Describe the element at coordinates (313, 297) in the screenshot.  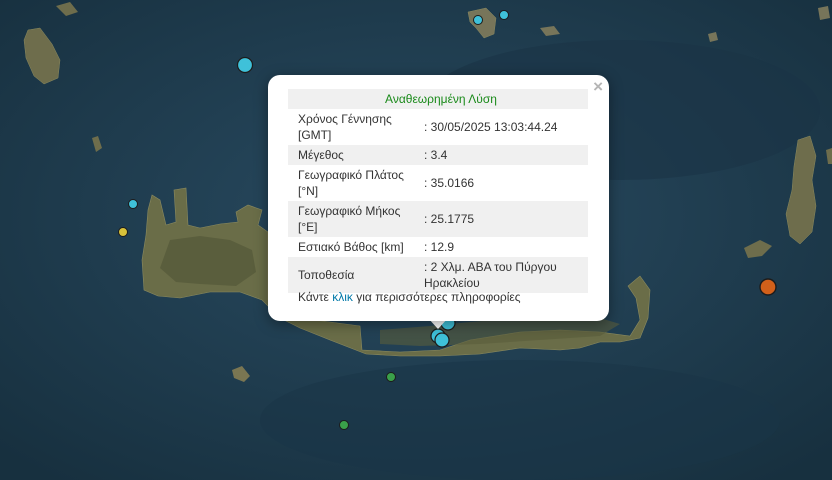
I see `more-info-prefix: Κάντε` at that location.